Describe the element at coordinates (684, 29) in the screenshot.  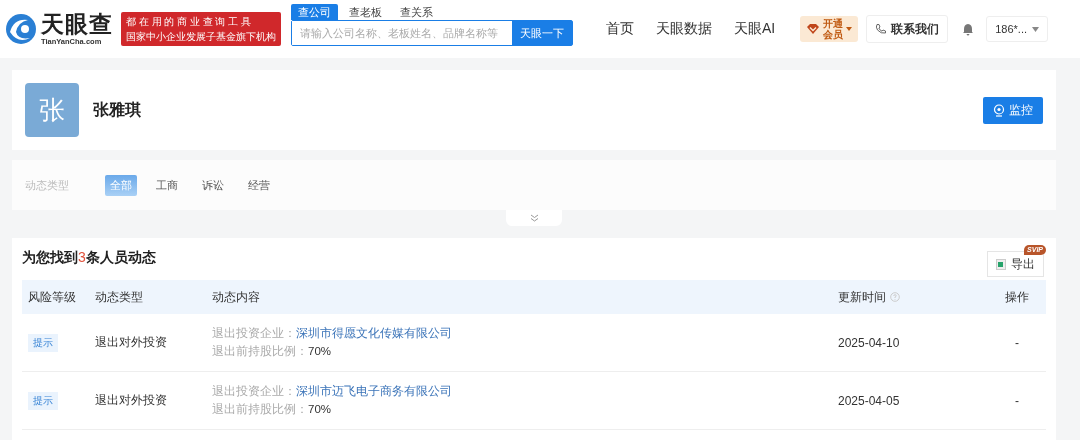
I see `nav-link: 天眼数据` at that location.